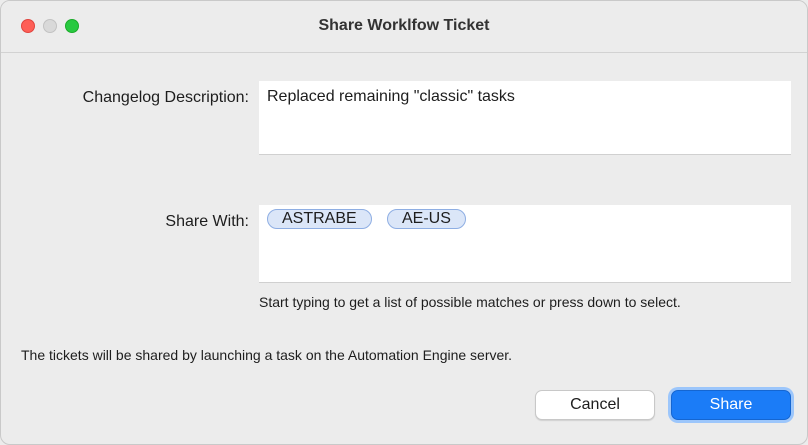 Image resolution: width=808 pixels, height=445 pixels. I want to click on changelog-description-value: Replaced remaining "classic" tasks, so click(391, 96).